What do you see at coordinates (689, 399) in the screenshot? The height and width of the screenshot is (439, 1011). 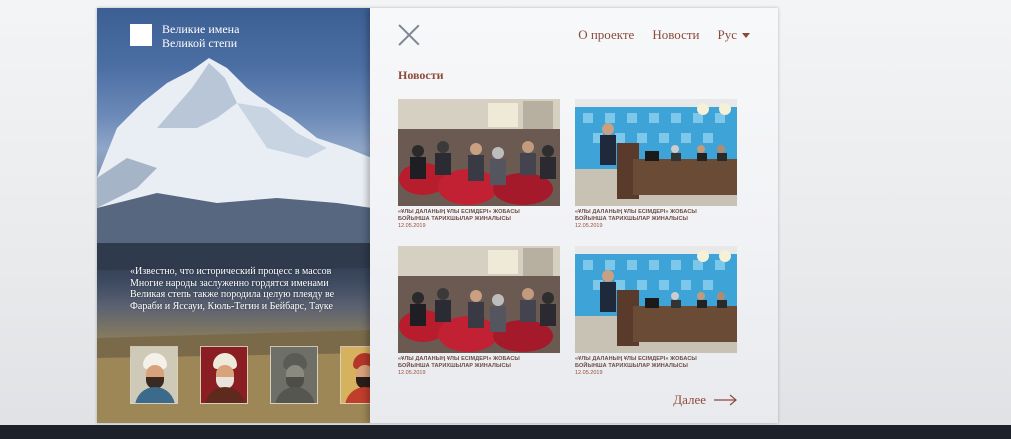 I see `more-label: Далее` at bounding box center [689, 399].